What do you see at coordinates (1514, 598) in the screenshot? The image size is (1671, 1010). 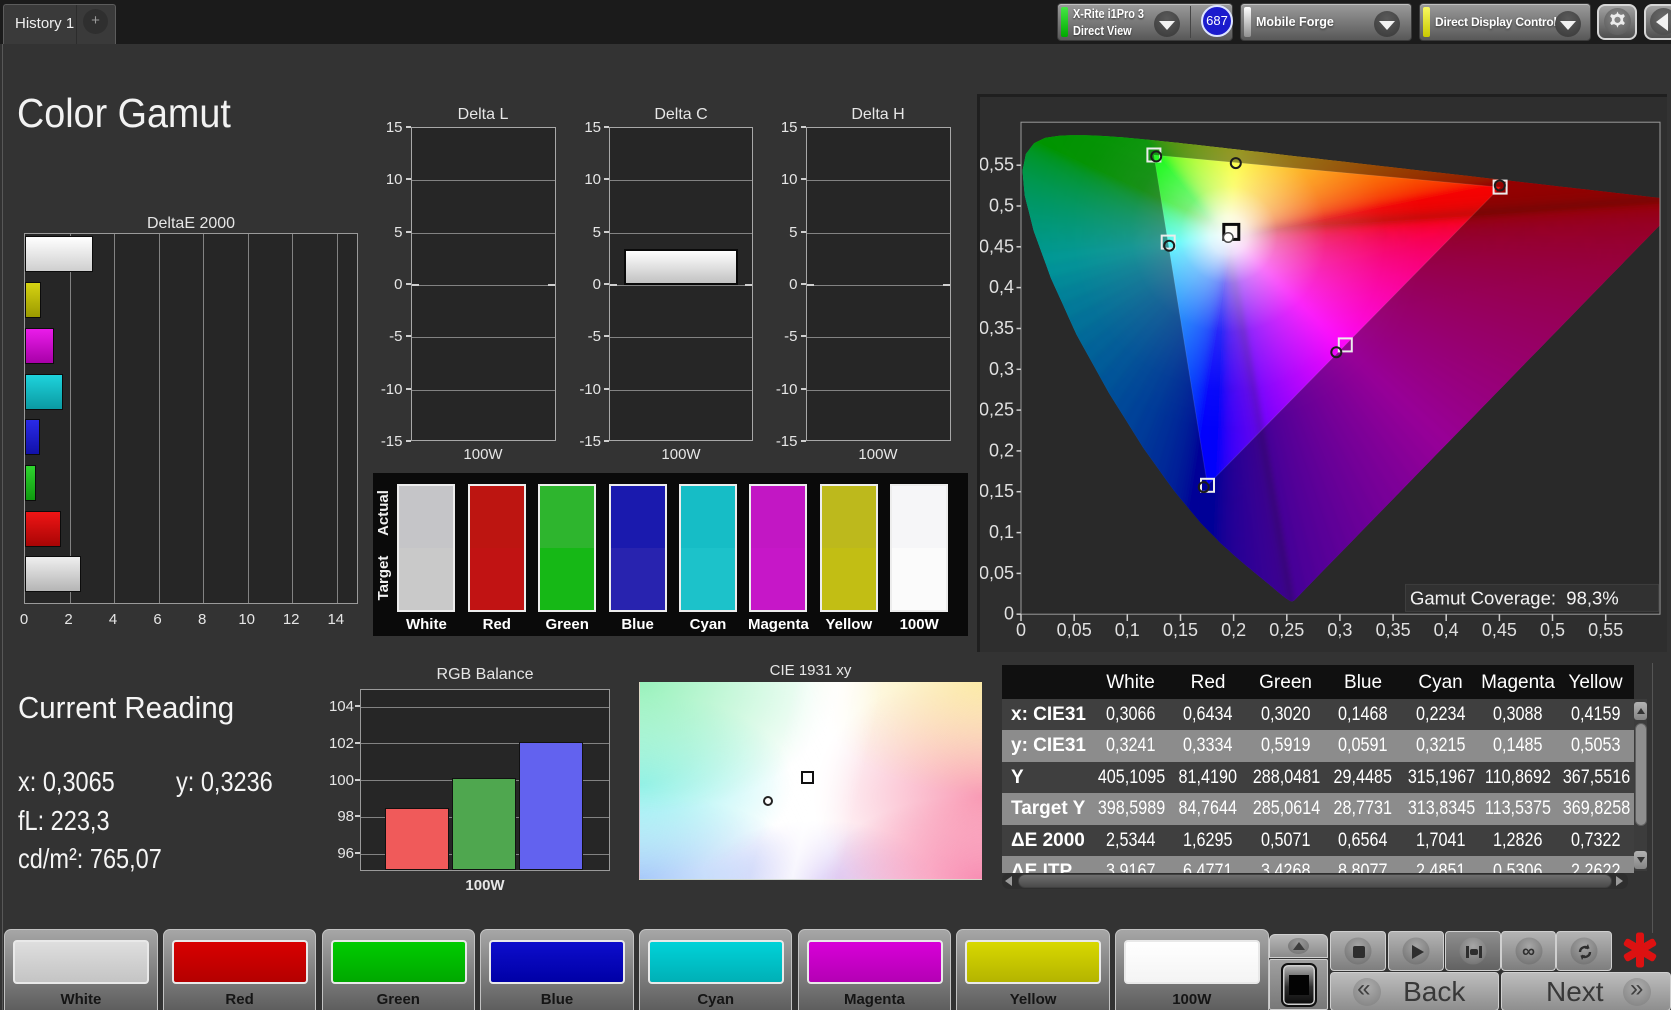 I see `svg-text: Gamut Coverage: 98,3%` at bounding box center [1514, 598].